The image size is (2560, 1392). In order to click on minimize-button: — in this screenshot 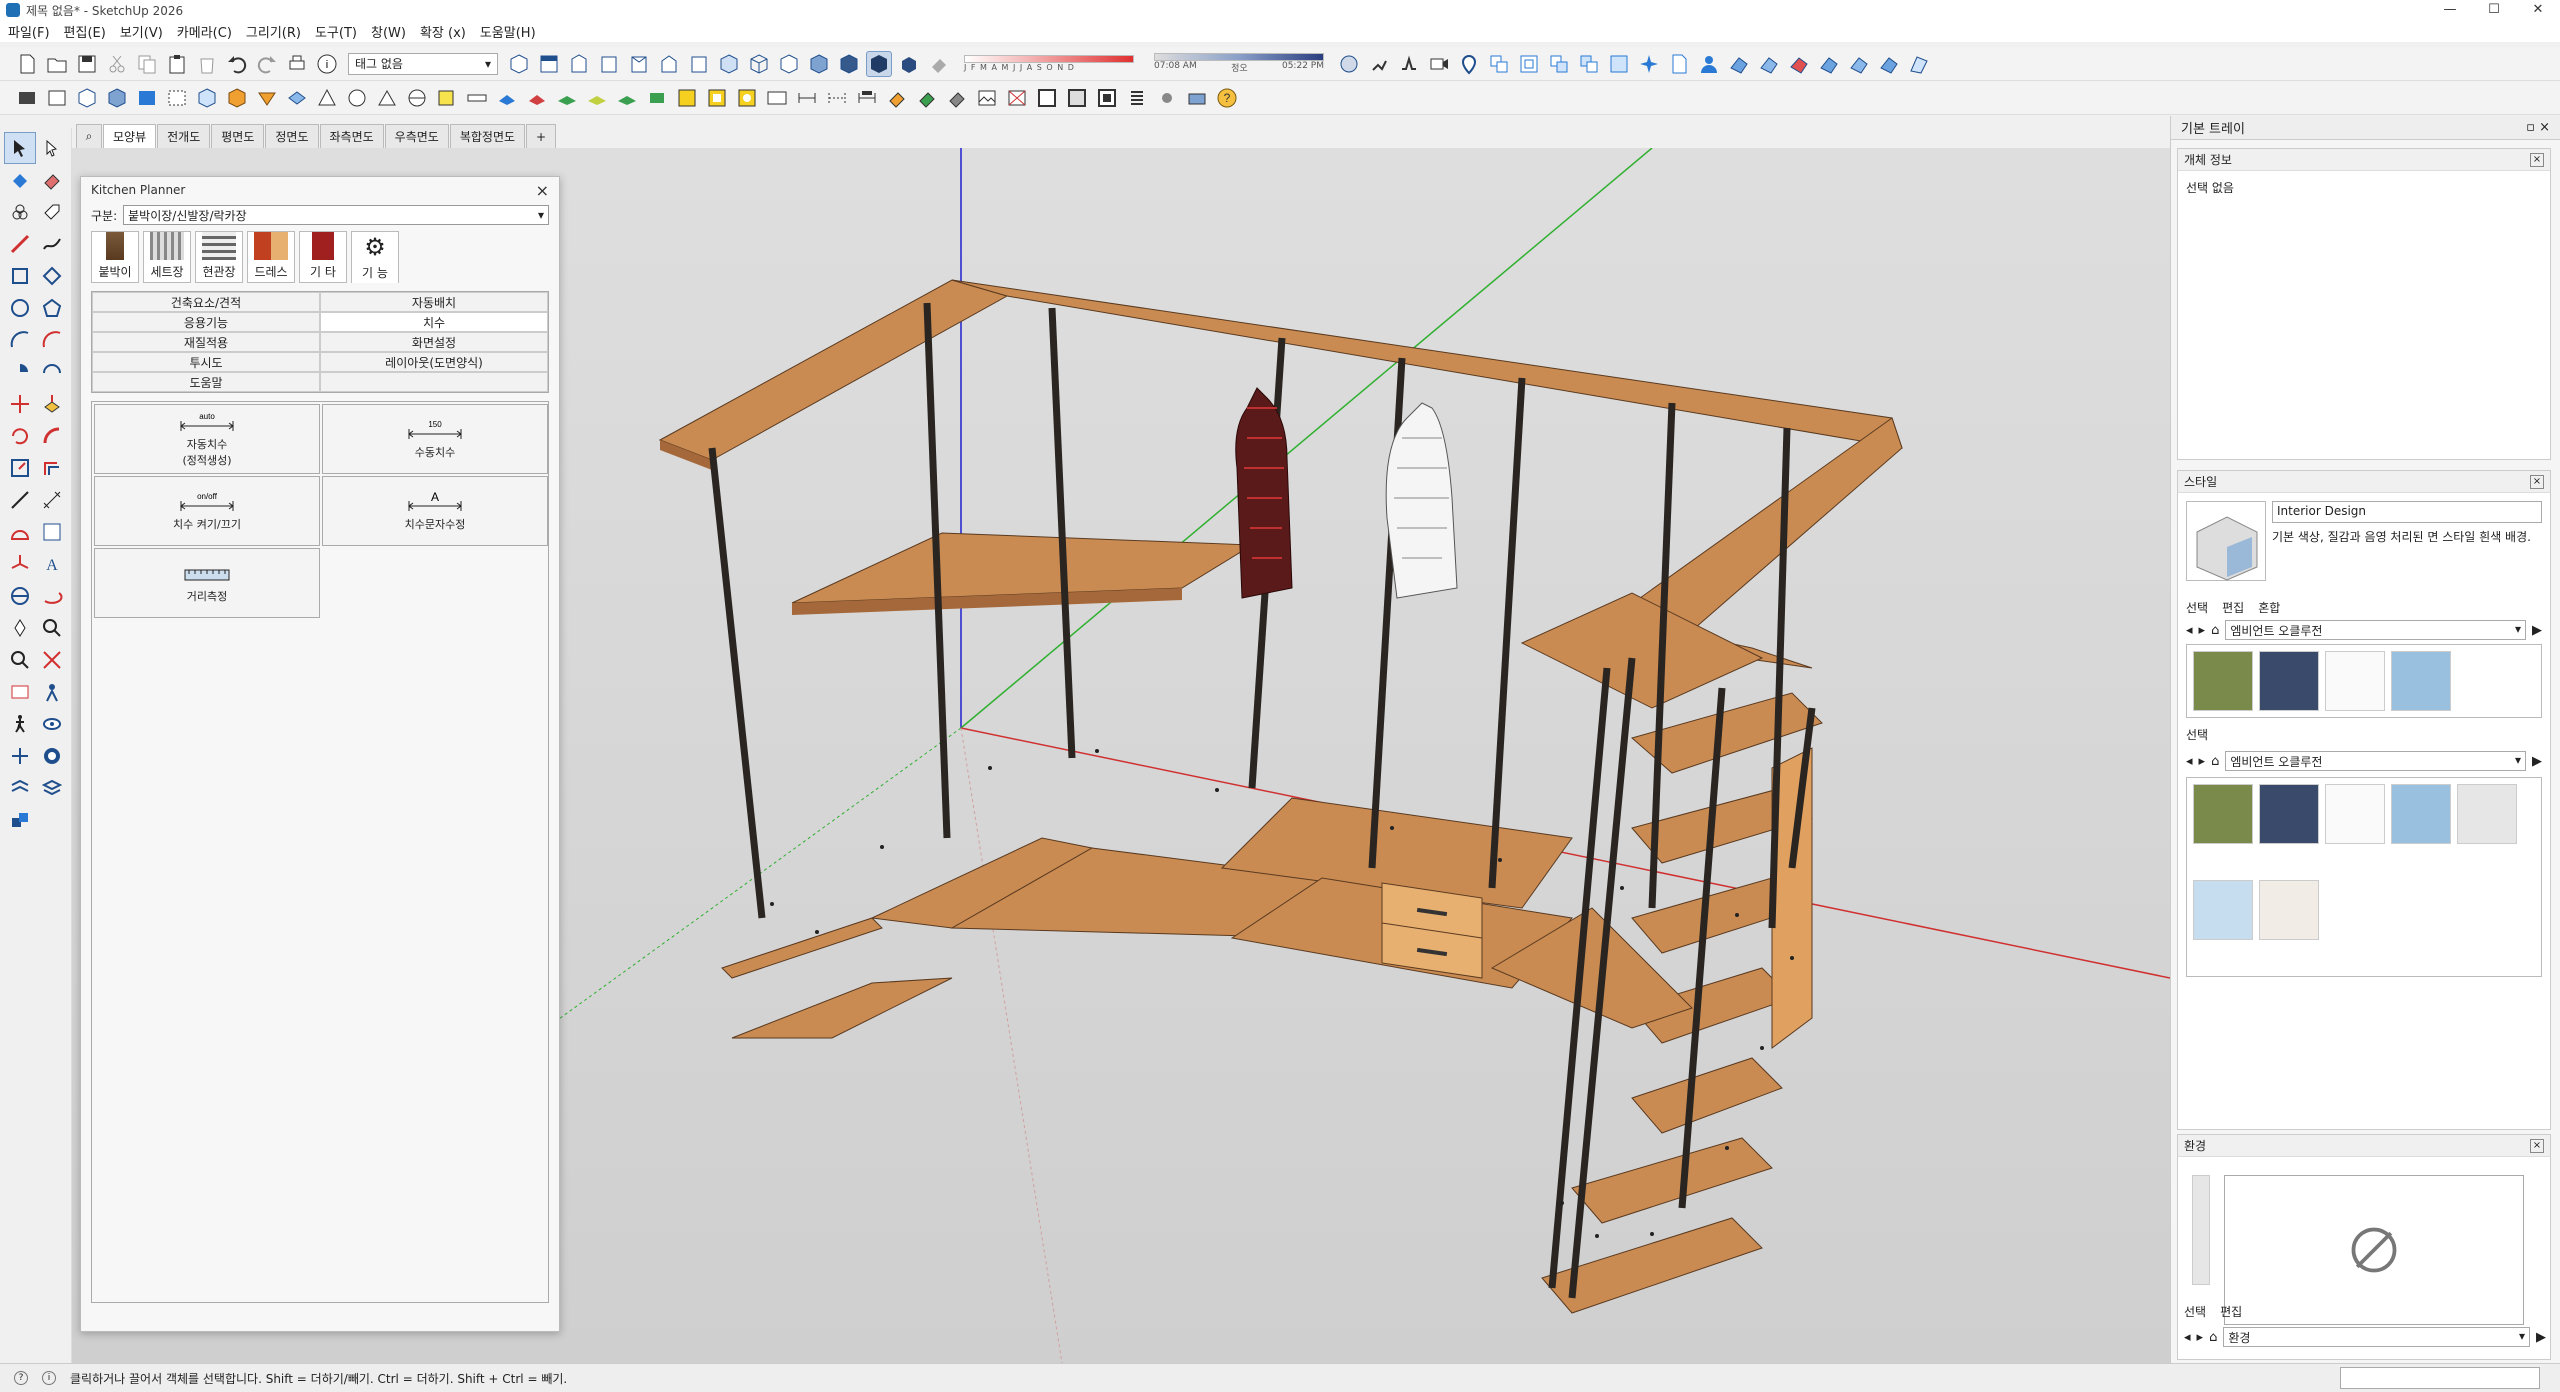, I will do `click(2450, 10)`.